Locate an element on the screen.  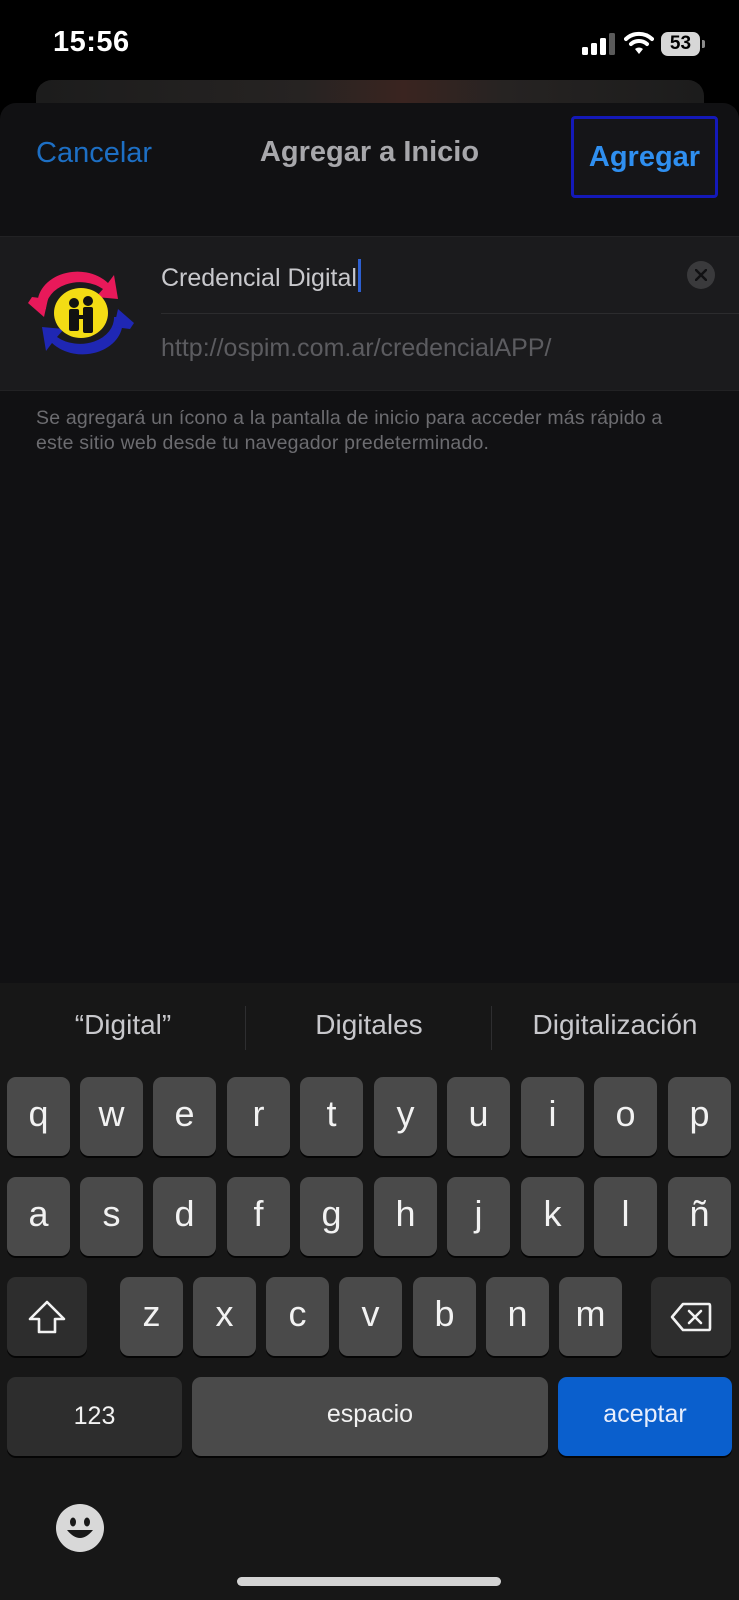
clear-text-button is located at coordinates (701, 275).